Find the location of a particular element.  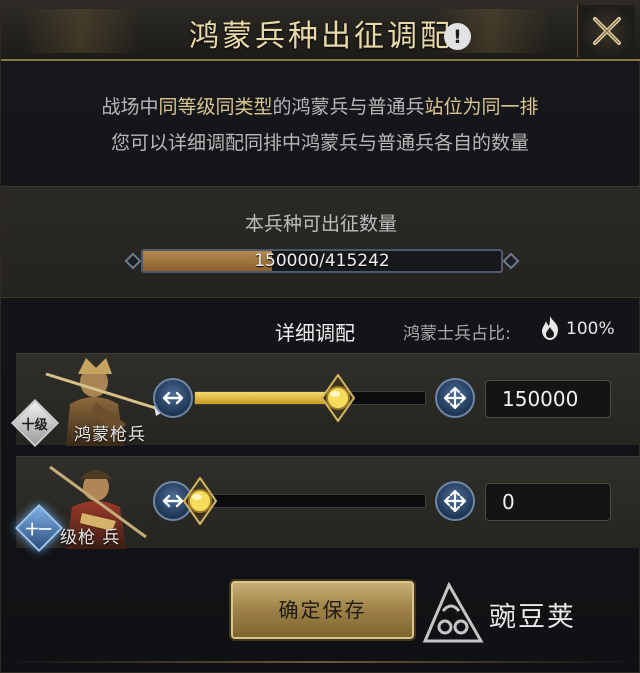

double-arrow-horizontal-icon is located at coordinates (173, 398).